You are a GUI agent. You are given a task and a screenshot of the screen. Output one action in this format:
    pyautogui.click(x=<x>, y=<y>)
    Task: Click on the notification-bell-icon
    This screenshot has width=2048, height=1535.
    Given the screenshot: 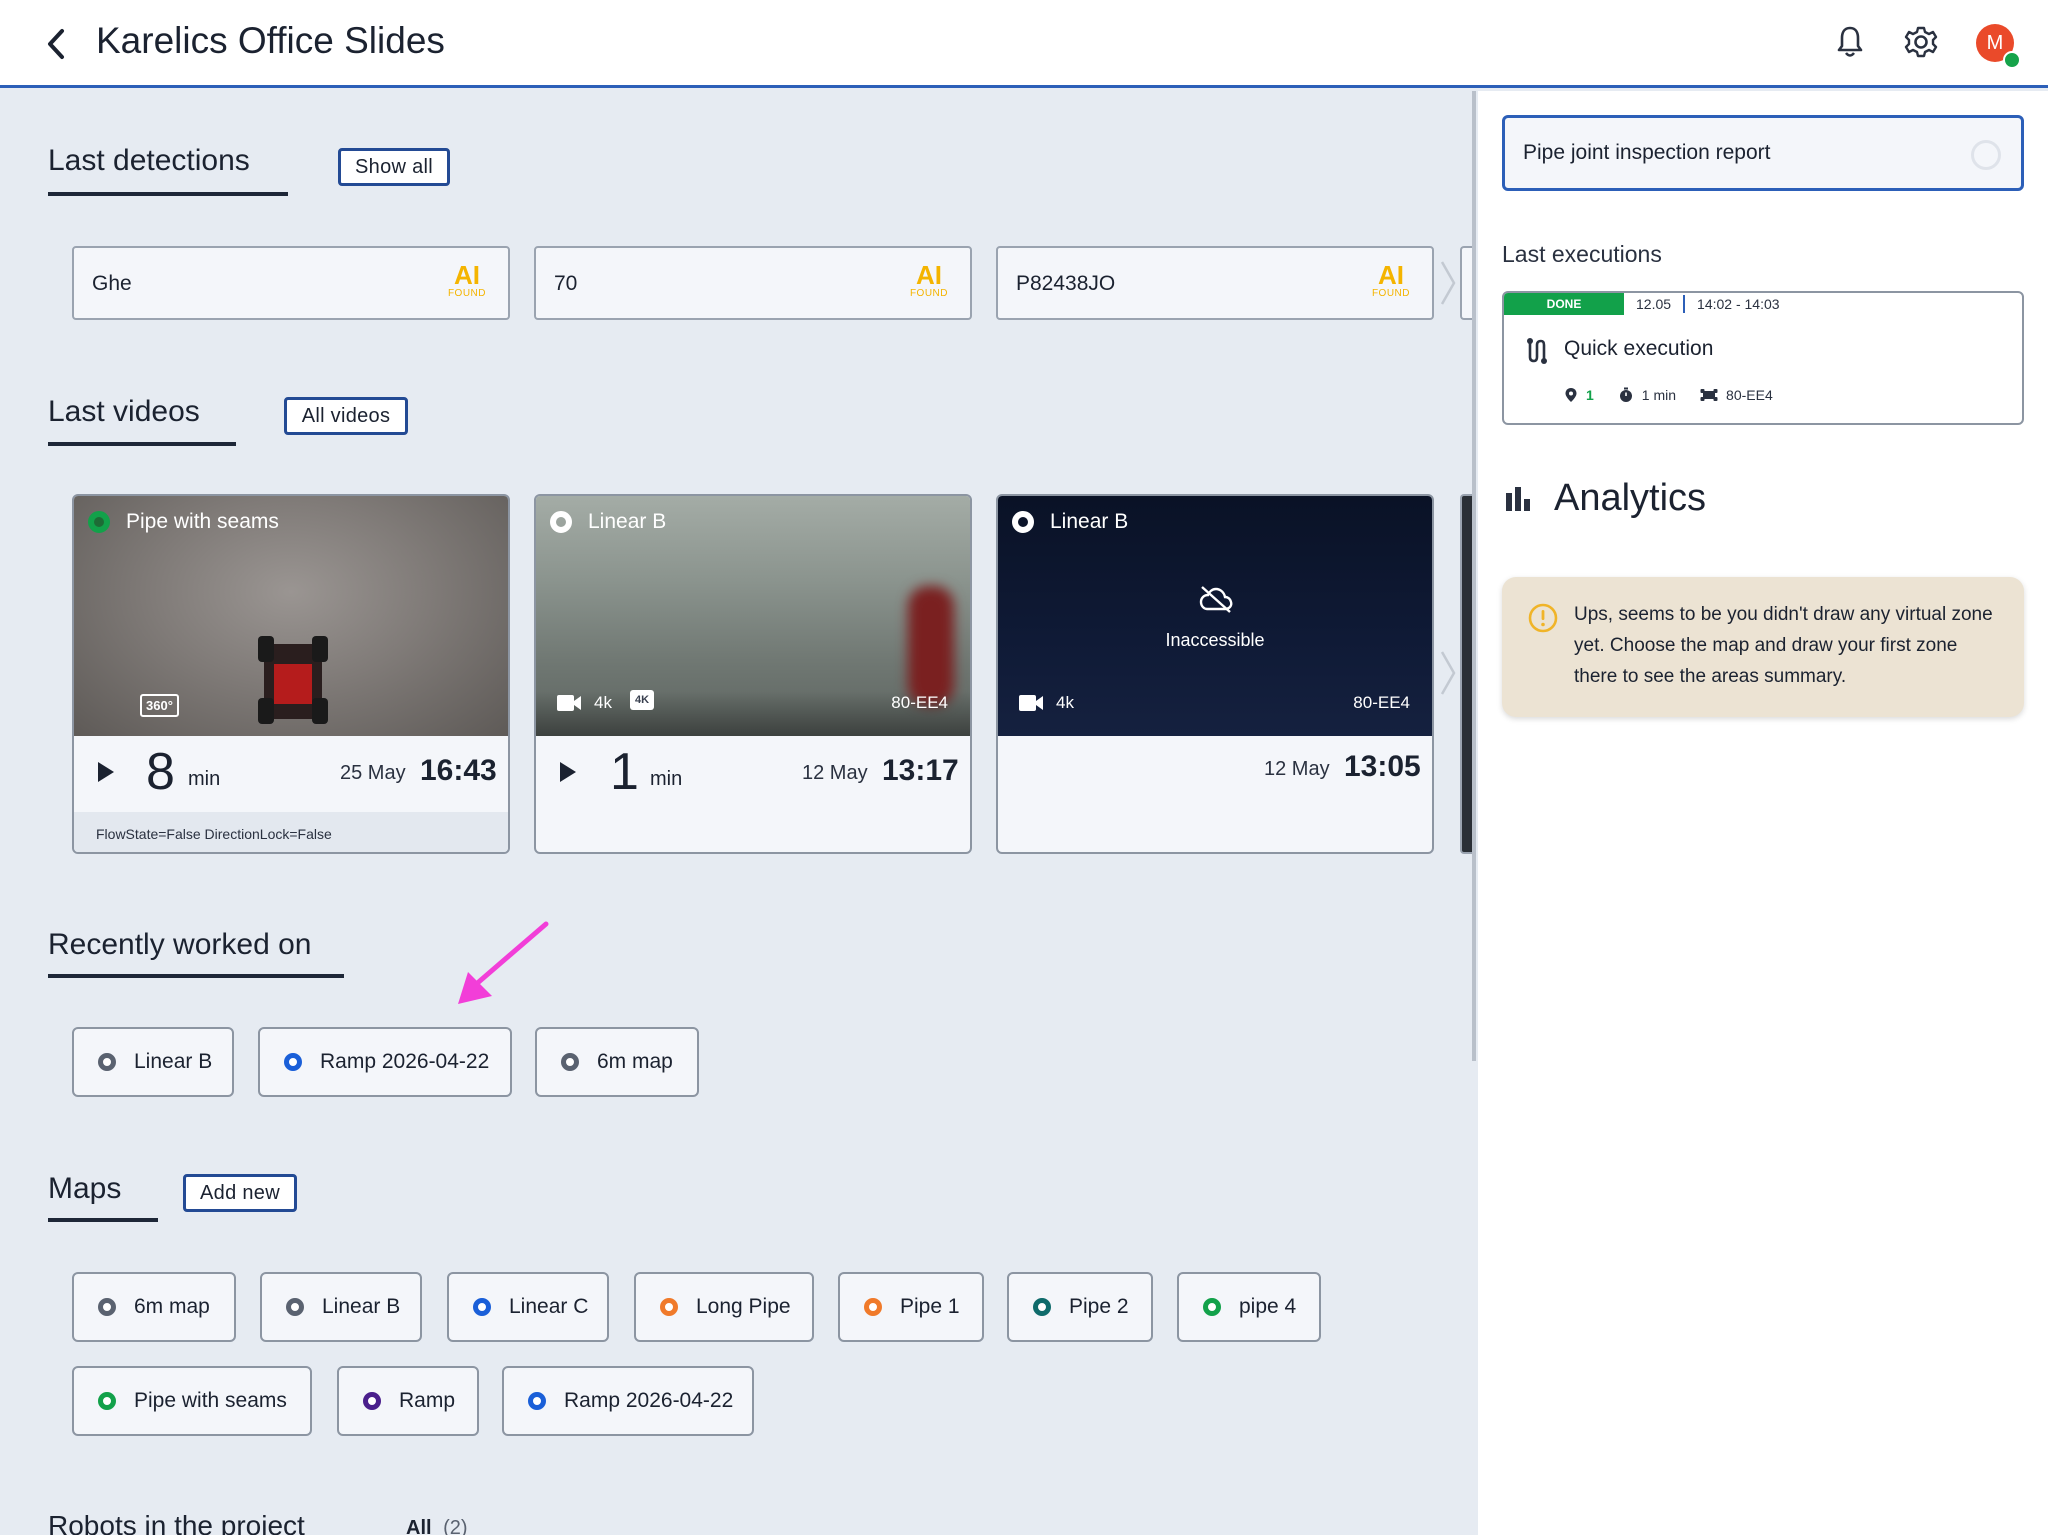 What is the action you would take?
    pyautogui.click(x=1850, y=42)
    